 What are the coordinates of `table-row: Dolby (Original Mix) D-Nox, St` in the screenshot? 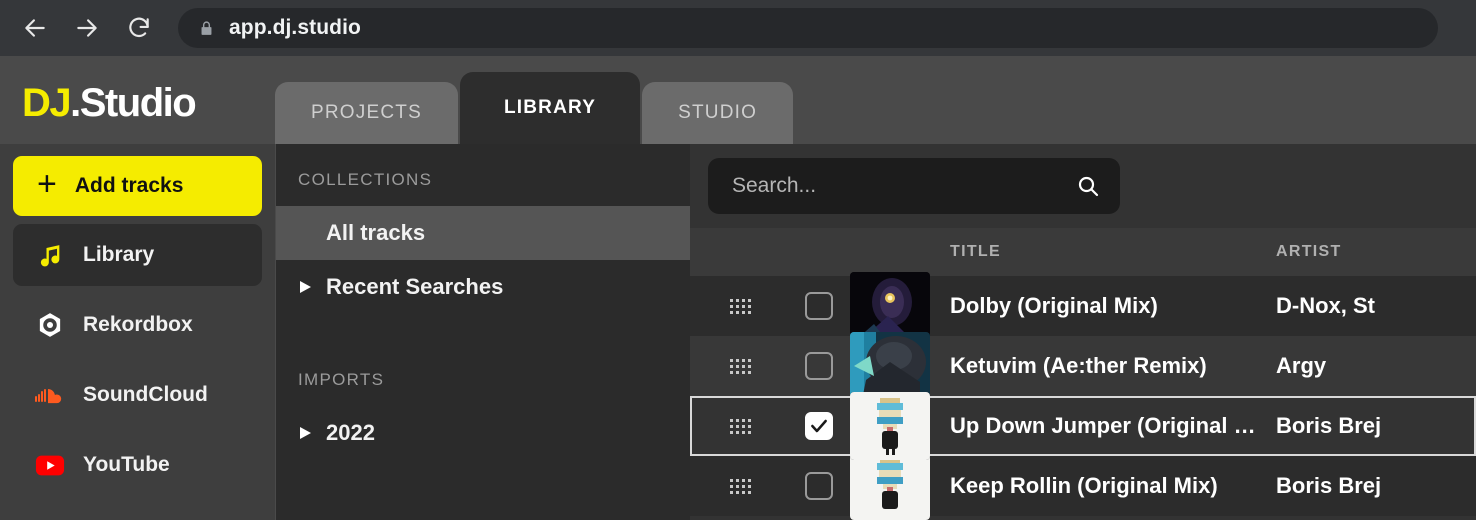 It's located at (1083, 306).